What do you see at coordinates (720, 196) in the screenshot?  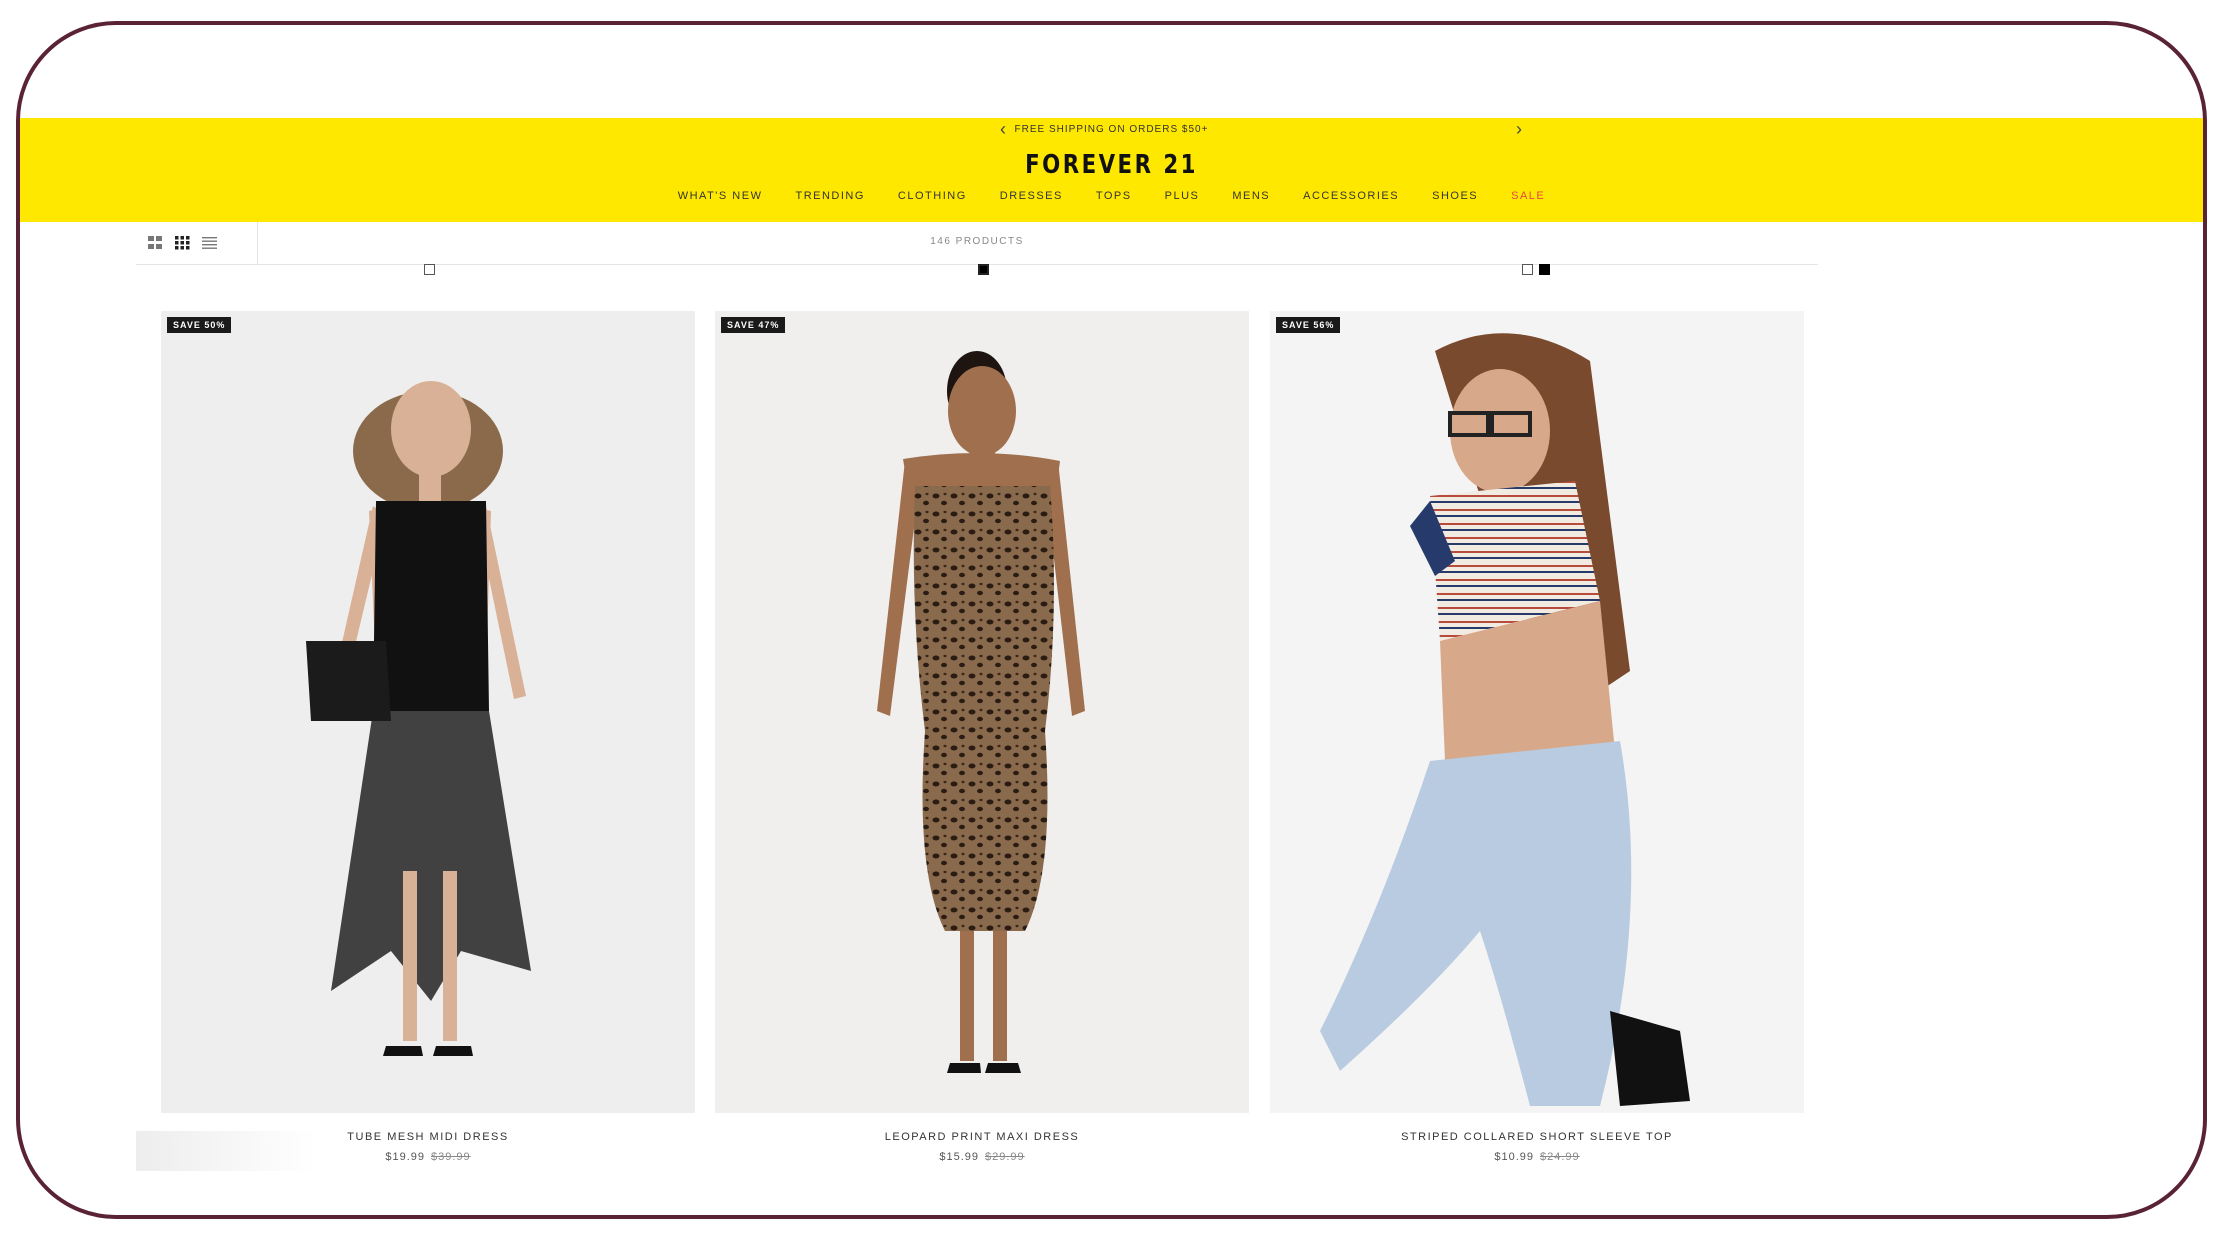 I see `nav-item-whats-new: WHAT'S NEW` at bounding box center [720, 196].